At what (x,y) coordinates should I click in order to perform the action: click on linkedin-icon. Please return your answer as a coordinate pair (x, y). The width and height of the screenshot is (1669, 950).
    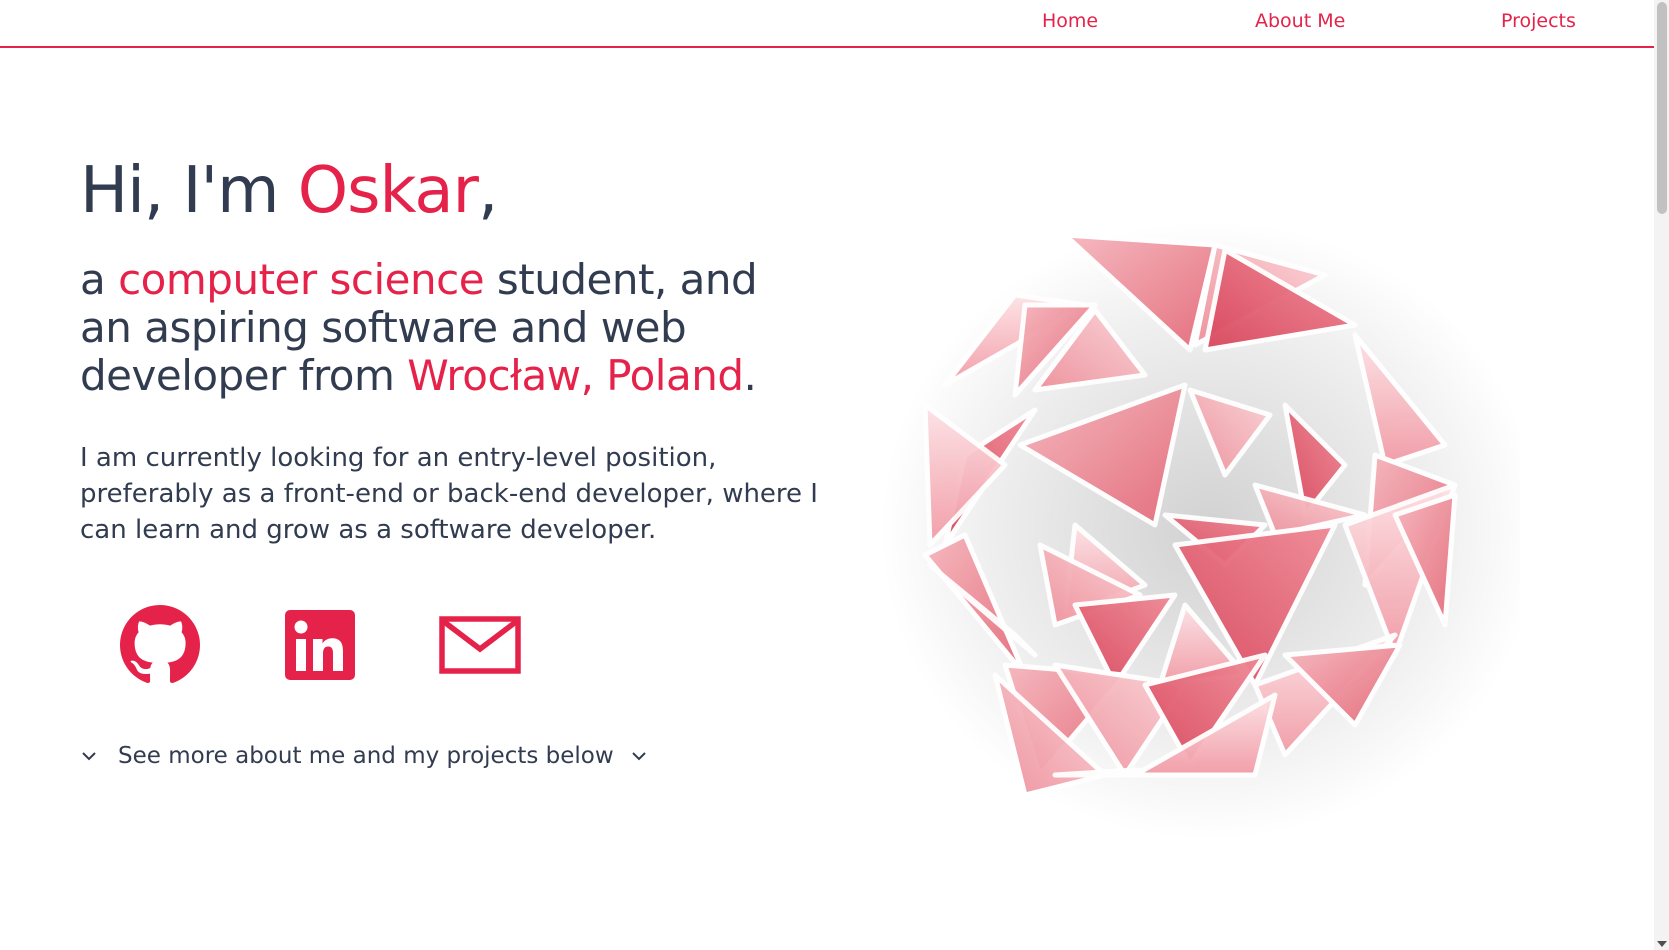
    Looking at the image, I should click on (320, 645).